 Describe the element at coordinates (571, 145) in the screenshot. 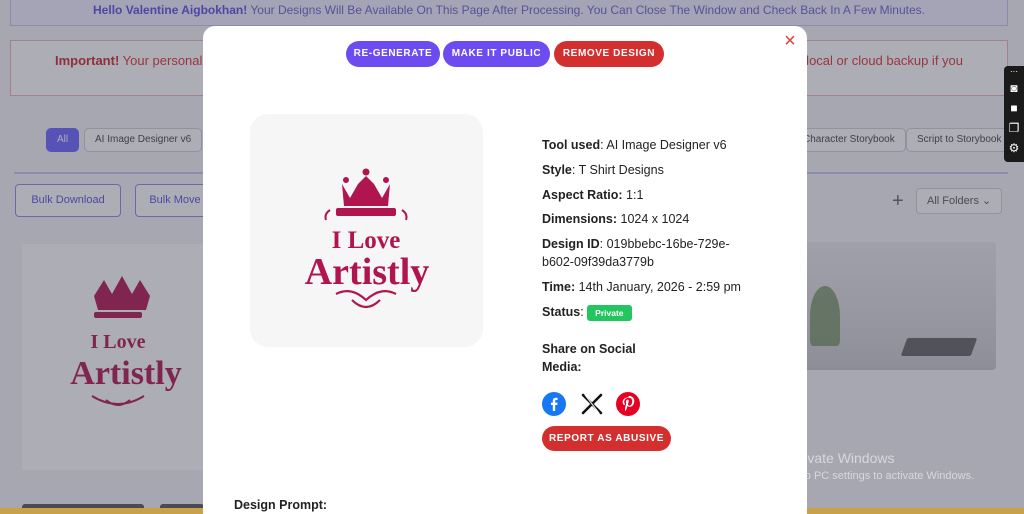

I see `tool-used-label: Tool used` at that location.